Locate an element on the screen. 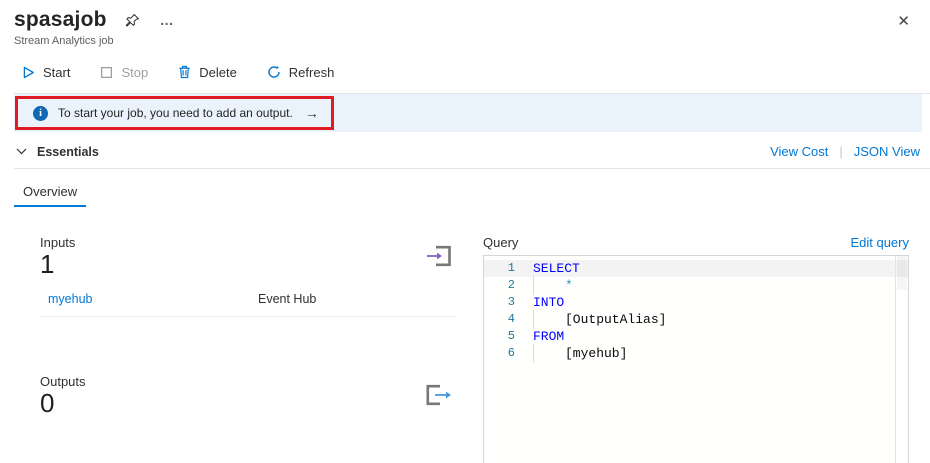  code-line: 2 * is located at coordinates (696, 285).